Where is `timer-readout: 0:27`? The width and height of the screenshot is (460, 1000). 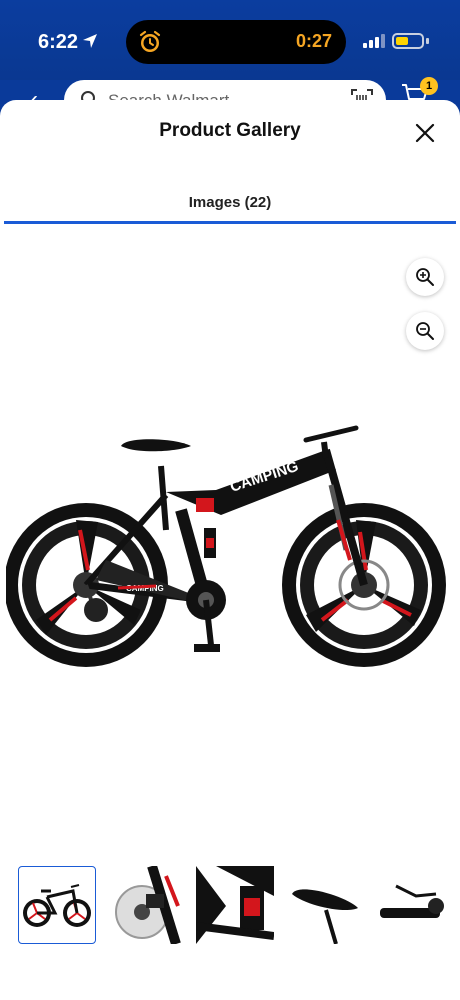
timer-readout: 0:27 is located at coordinates (313, 41).